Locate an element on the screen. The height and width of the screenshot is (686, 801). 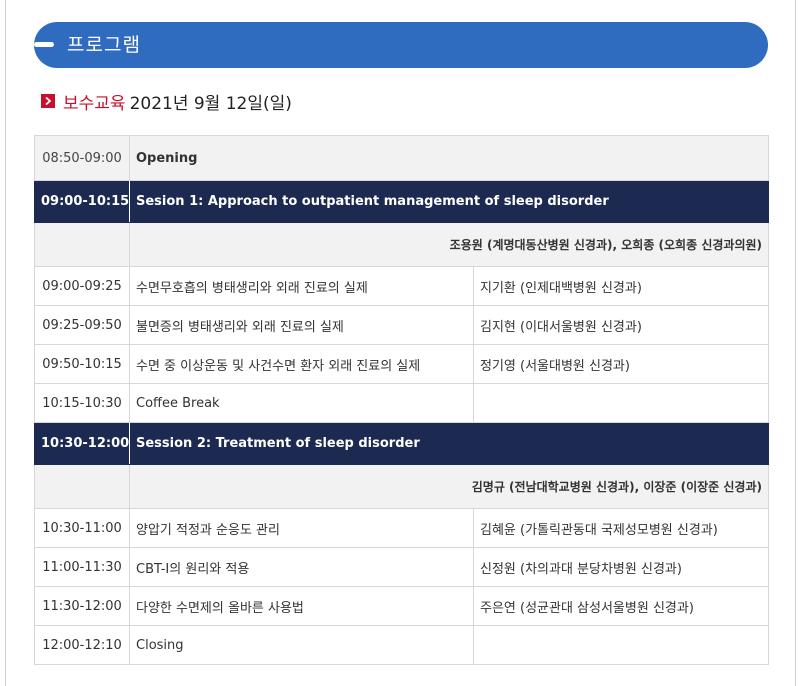
speaker-cell: 김지현 (이대서울병원 신경과) is located at coordinates (621, 325).